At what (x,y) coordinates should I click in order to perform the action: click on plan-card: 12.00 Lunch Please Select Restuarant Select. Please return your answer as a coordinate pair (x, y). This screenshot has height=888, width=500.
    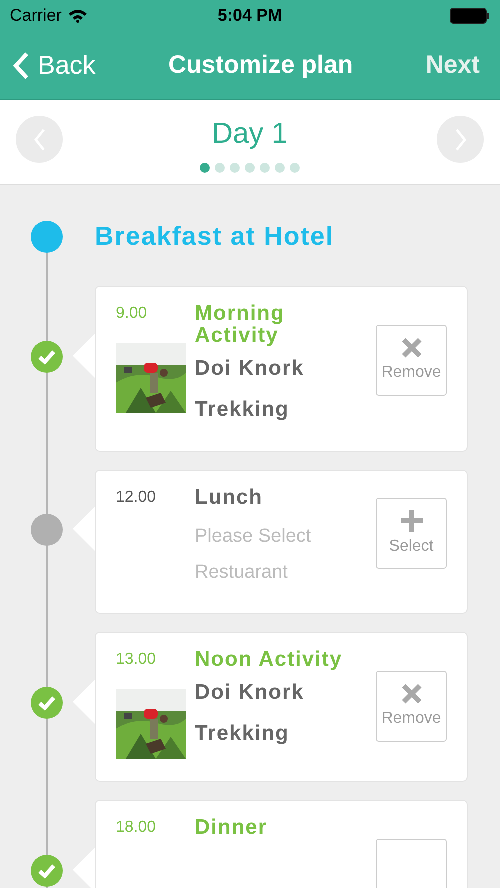
    Looking at the image, I should click on (281, 542).